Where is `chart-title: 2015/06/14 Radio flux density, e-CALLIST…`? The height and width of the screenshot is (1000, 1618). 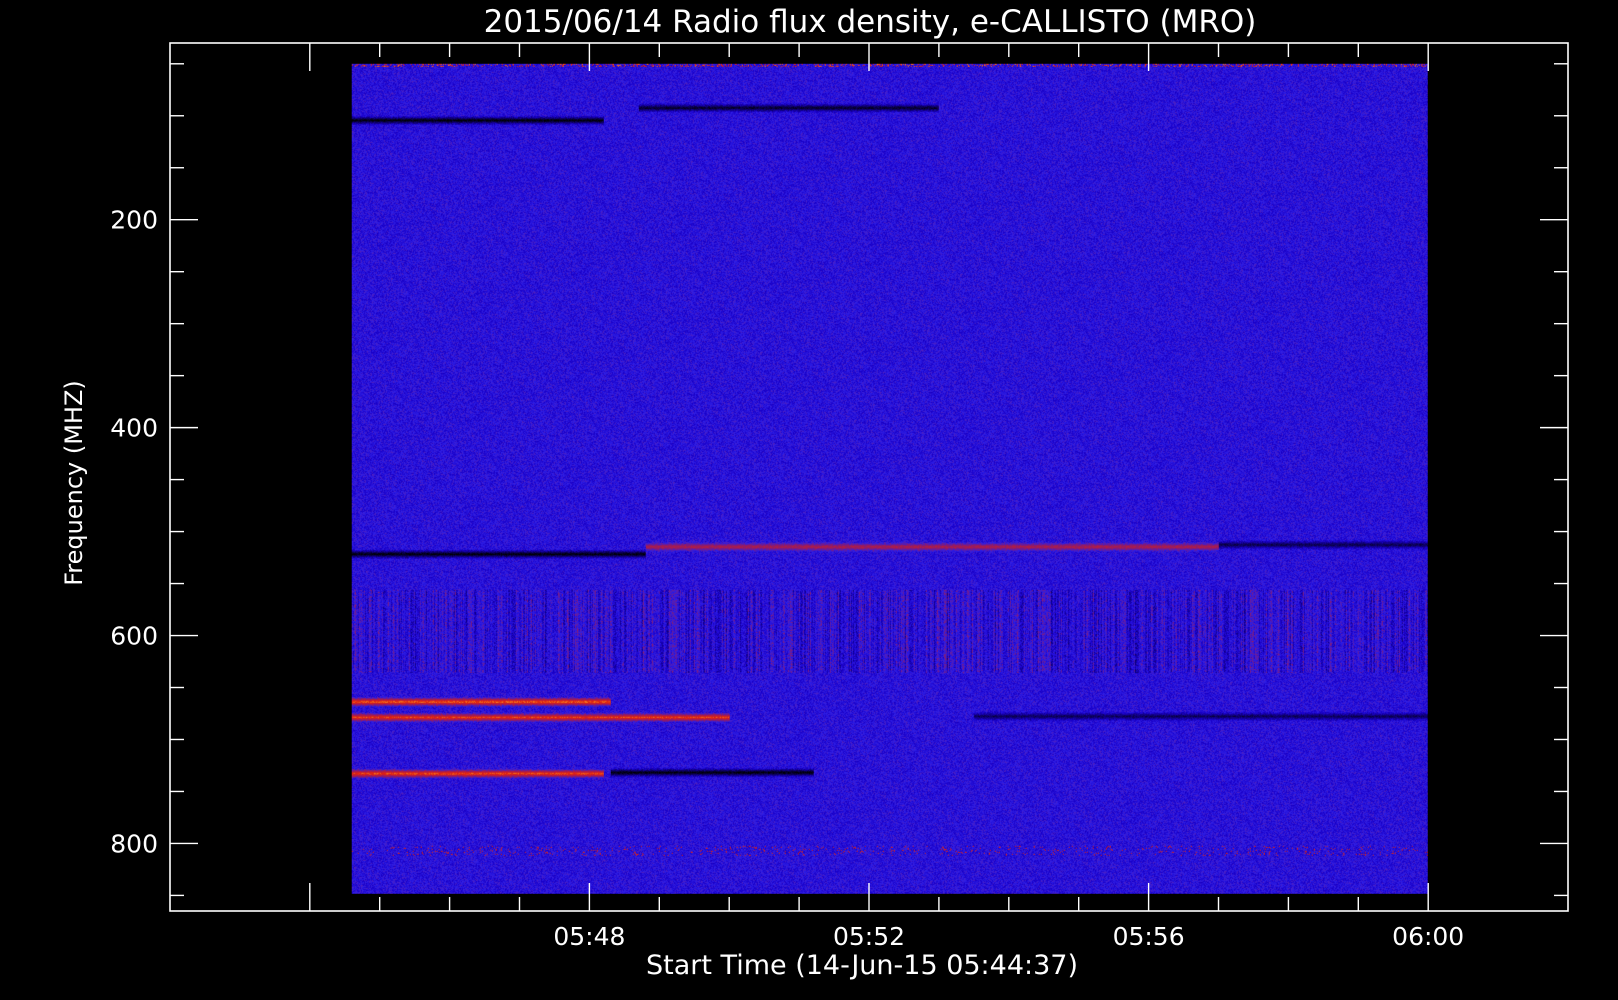
chart-title: 2015/06/14 Radio flux density, e-CALLIST… is located at coordinates (870, 22).